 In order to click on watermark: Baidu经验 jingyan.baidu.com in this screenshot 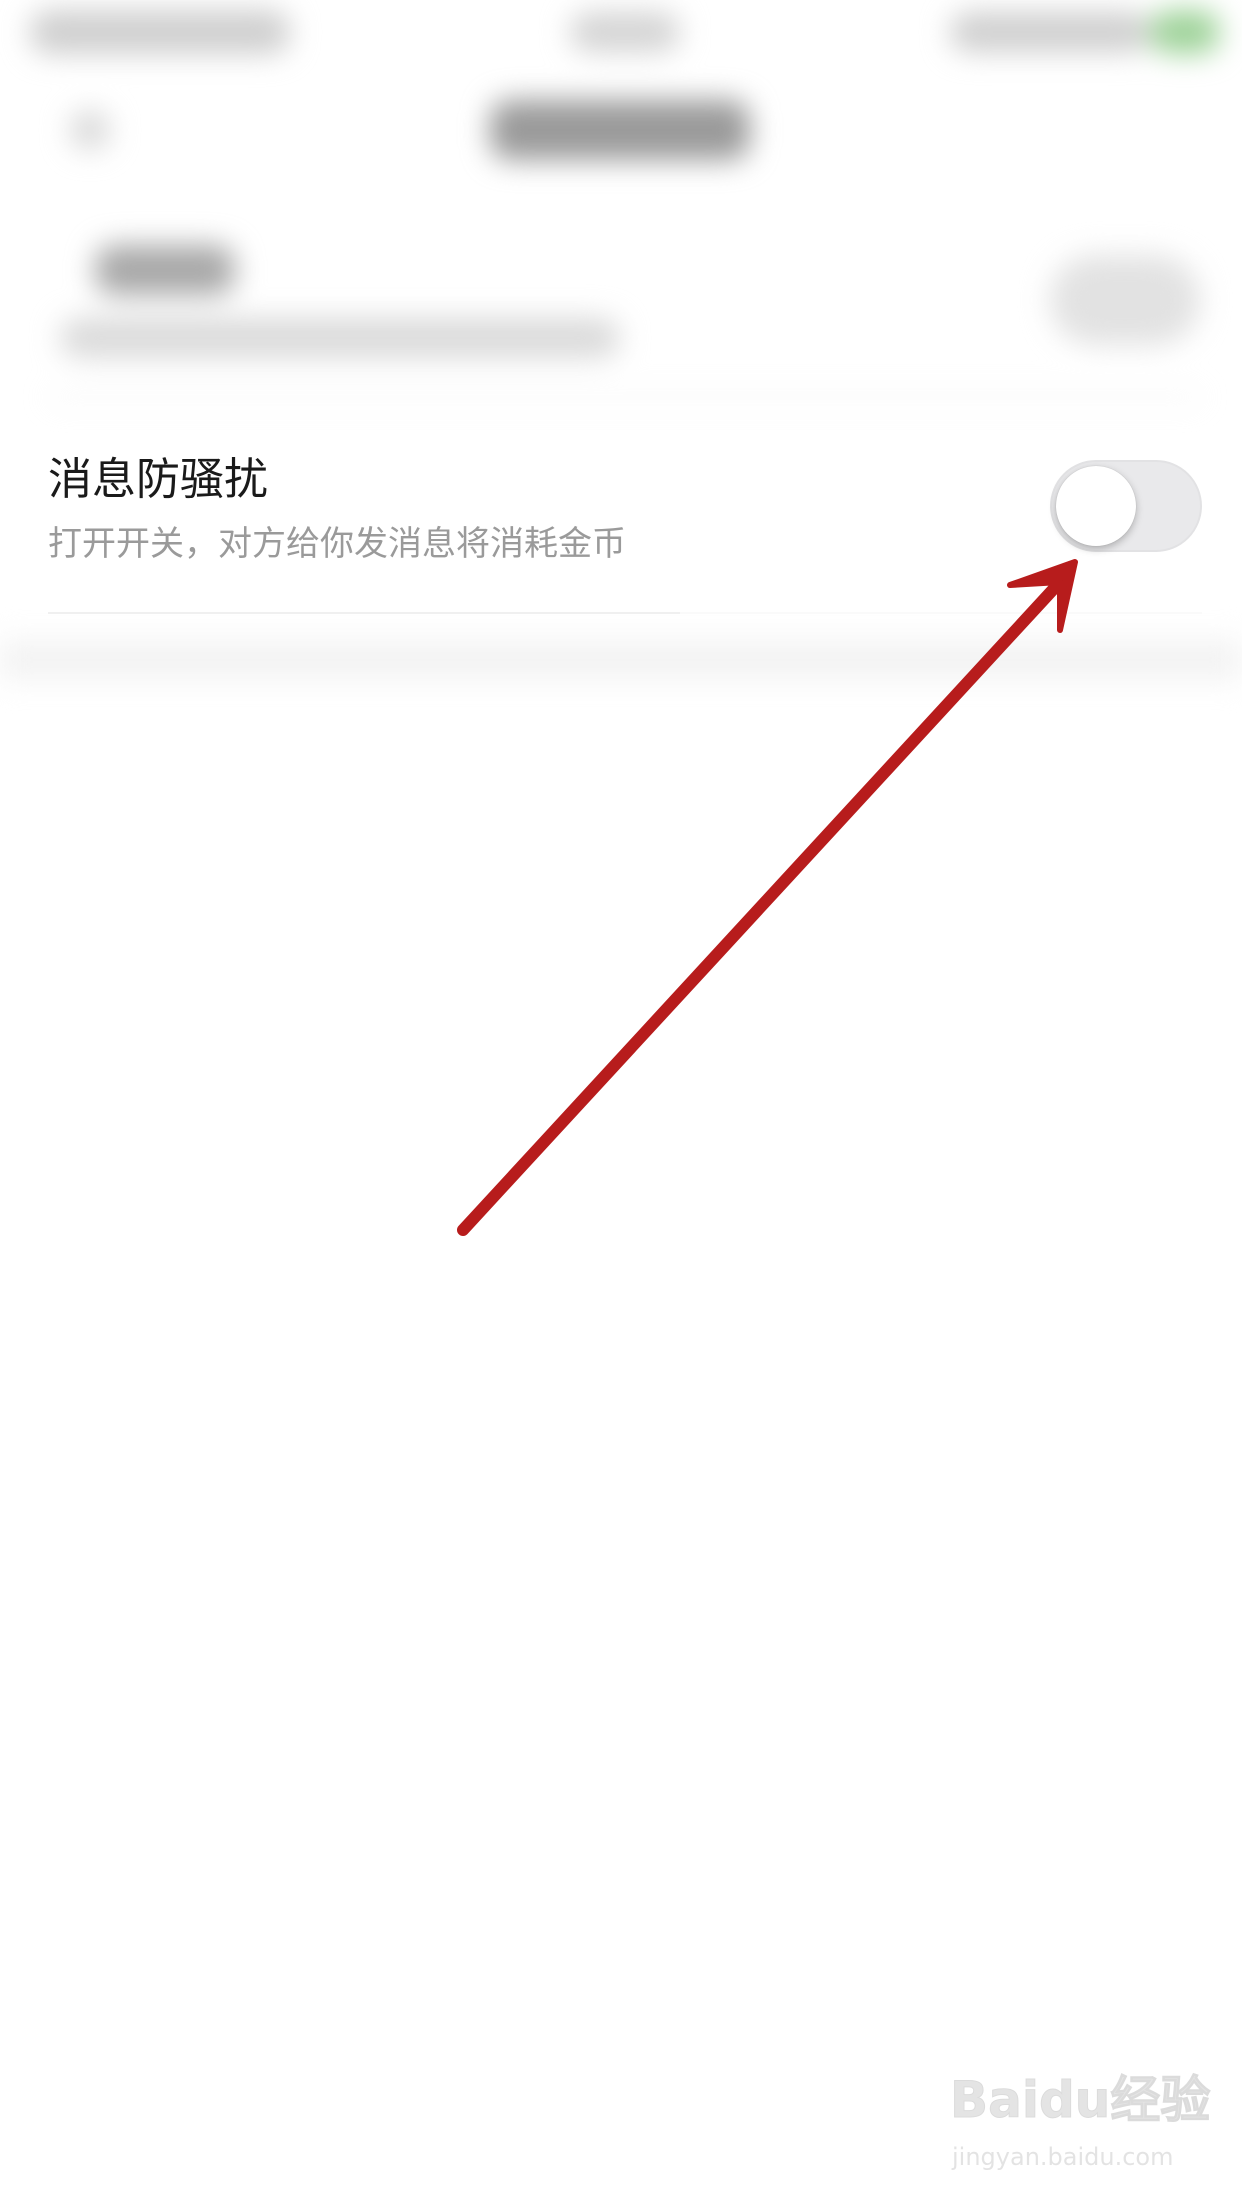, I will do `click(1084, 2125)`.